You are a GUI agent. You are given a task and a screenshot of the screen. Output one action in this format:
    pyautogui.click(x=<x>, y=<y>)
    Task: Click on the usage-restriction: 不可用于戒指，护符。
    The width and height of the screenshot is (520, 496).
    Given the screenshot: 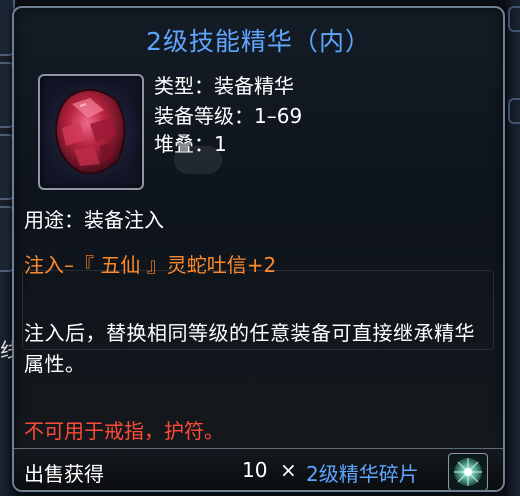 What is the action you would take?
    pyautogui.click(x=124, y=431)
    